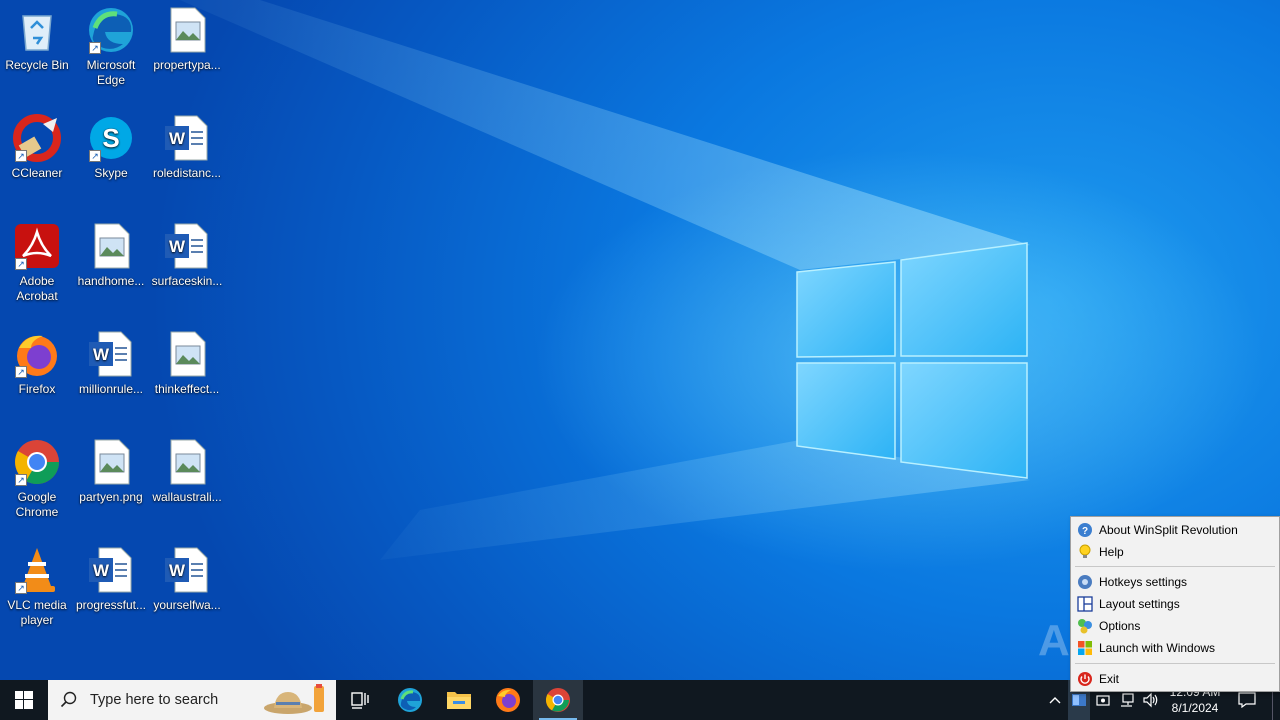 This screenshot has width=1280, height=720. What do you see at coordinates (1079, 700) in the screenshot?
I see `winsplit-tray-icon` at bounding box center [1079, 700].